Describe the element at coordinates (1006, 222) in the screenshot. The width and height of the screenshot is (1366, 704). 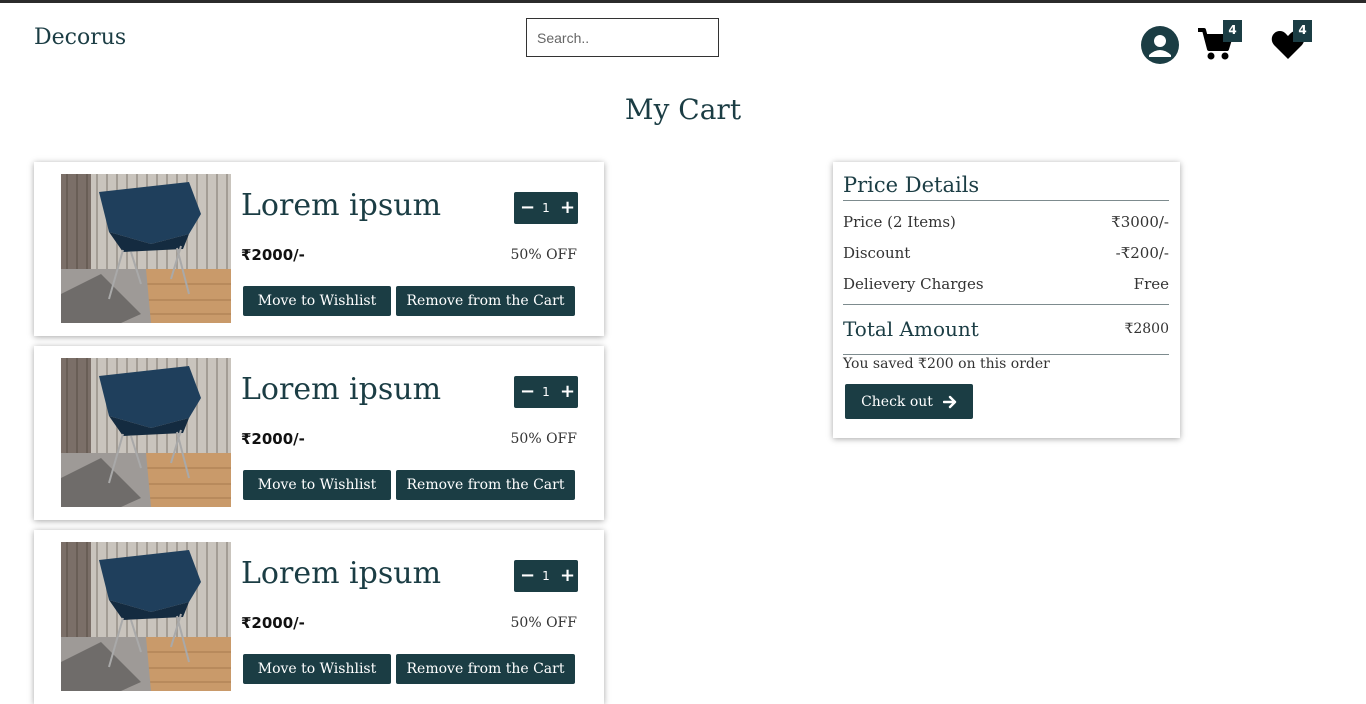
I see `price-row: Price (2 Items) ₹3000/-` at that location.